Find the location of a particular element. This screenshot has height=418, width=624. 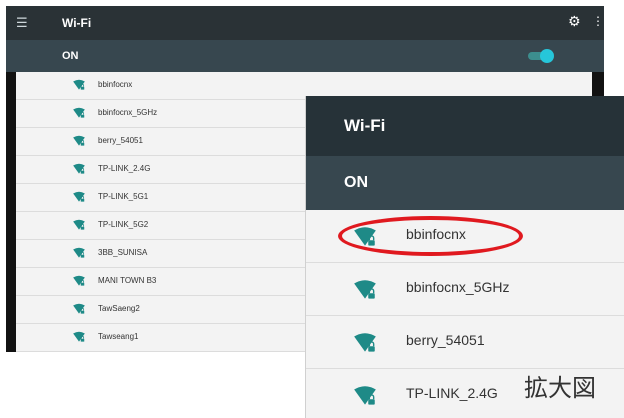

toggle-knob is located at coordinates (547, 56).